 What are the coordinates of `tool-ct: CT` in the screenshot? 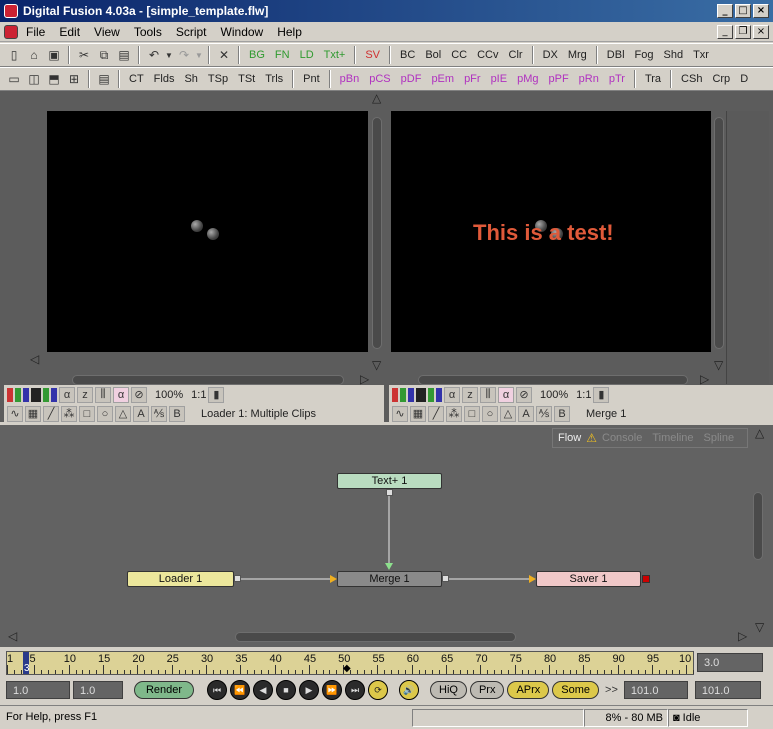 It's located at (136, 79).